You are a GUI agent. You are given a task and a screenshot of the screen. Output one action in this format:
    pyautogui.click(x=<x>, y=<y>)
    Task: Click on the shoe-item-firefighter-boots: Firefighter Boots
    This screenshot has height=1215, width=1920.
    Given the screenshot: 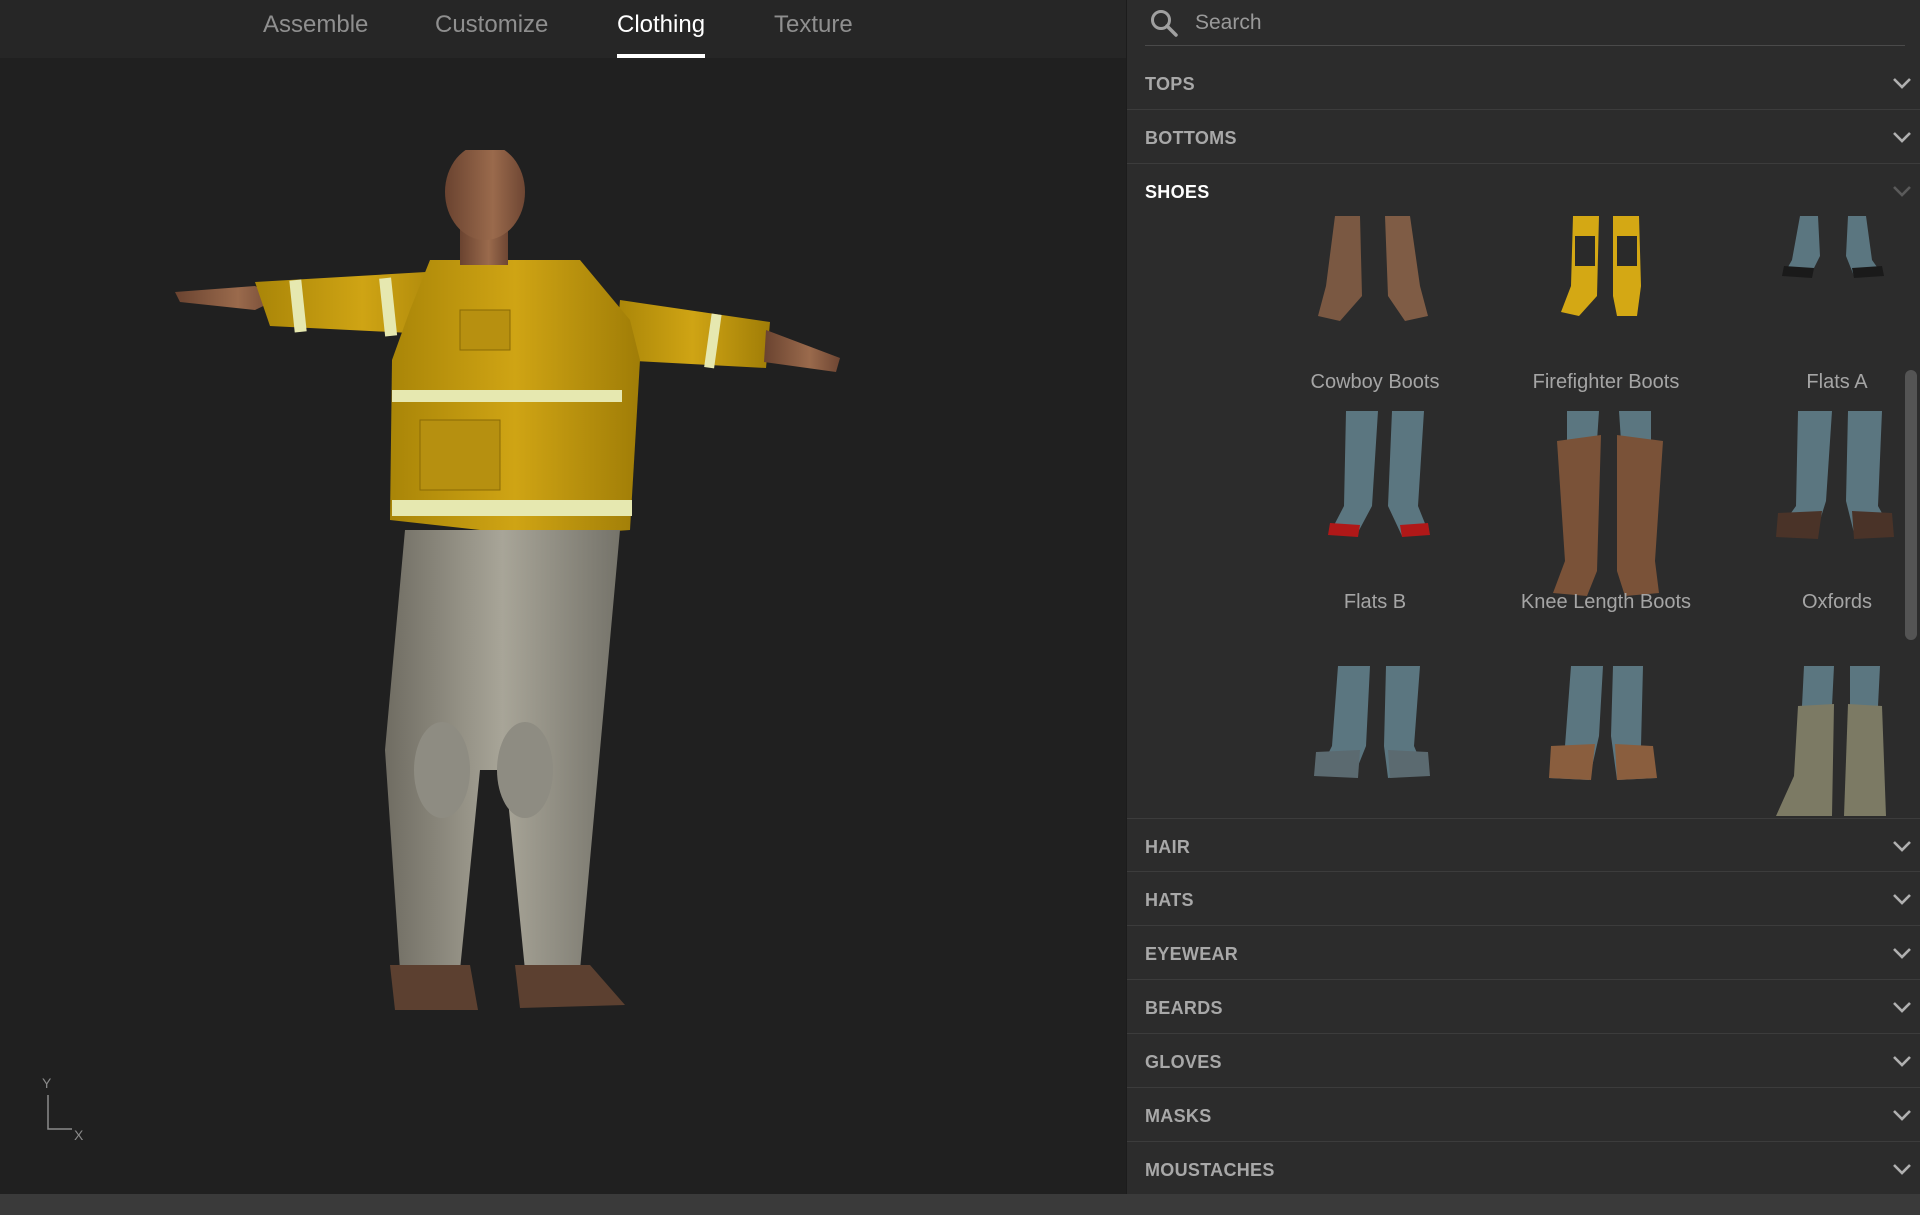 What is the action you would take?
    pyautogui.click(x=1606, y=306)
    